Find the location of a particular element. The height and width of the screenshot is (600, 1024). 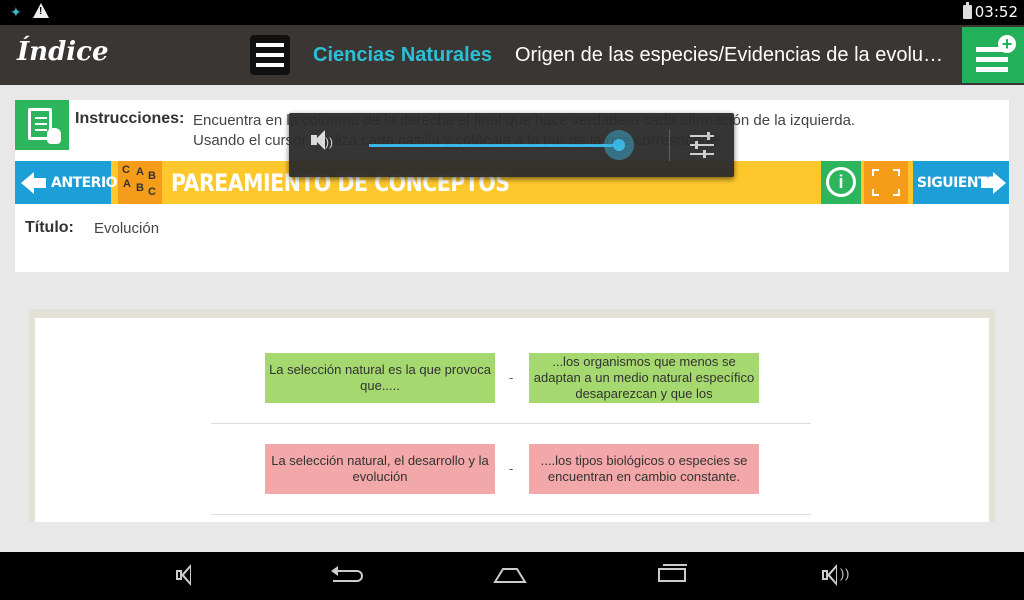

subject-title: Ciencias Naturales is located at coordinates (402, 55).